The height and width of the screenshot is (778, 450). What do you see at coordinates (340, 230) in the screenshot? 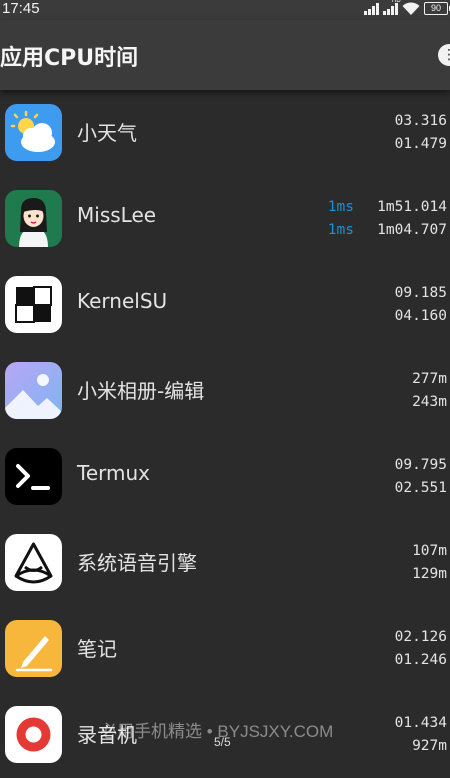
I see `cpu-time-ms-secondary: 1ms` at bounding box center [340, 230].